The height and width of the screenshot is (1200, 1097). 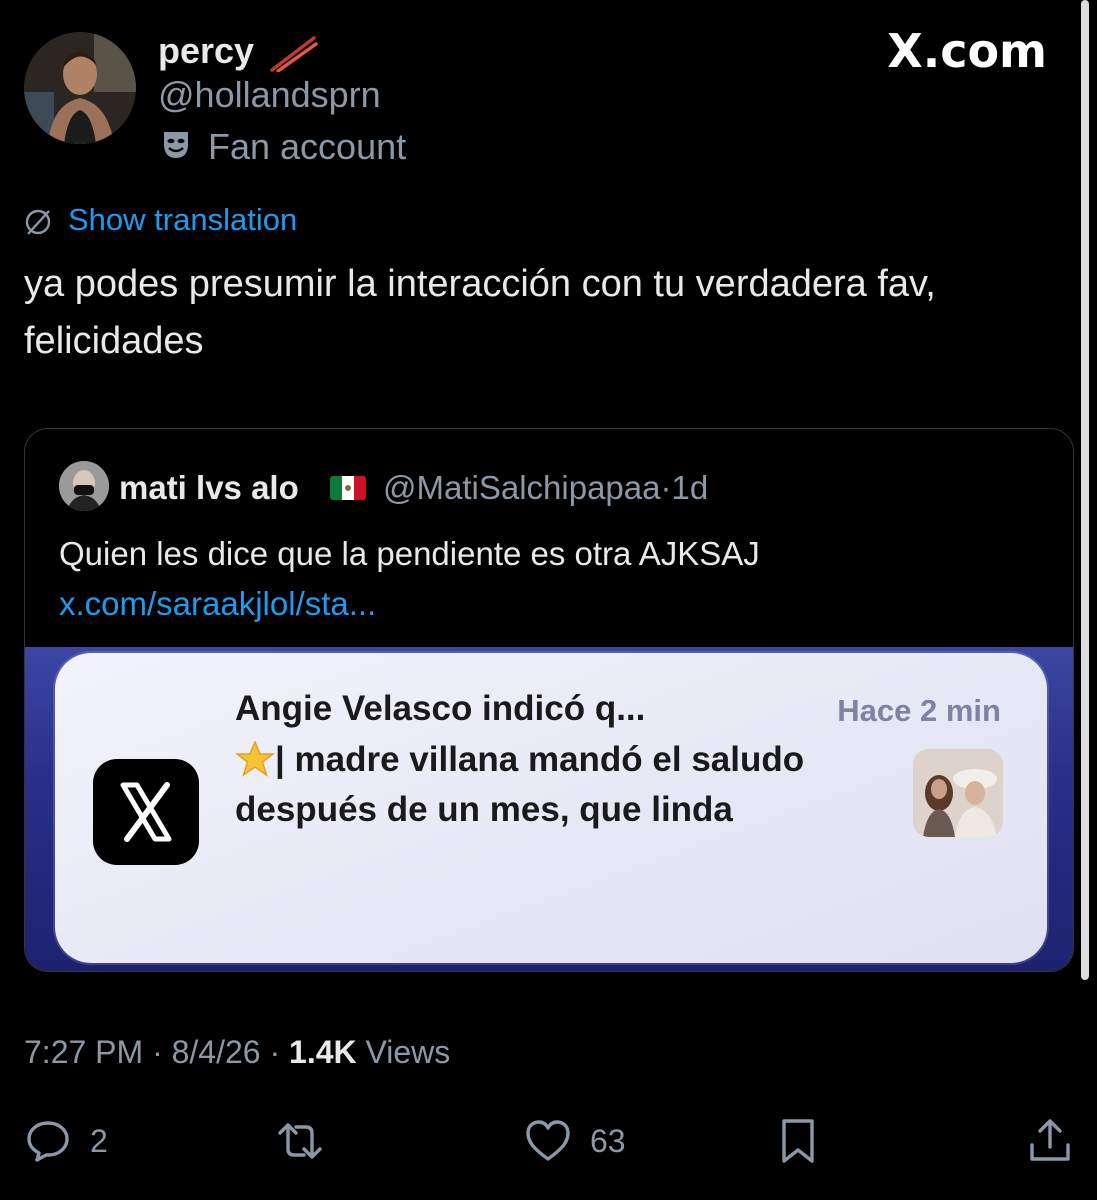 I want to click on author-name: percy, so click(x=206, y=51).